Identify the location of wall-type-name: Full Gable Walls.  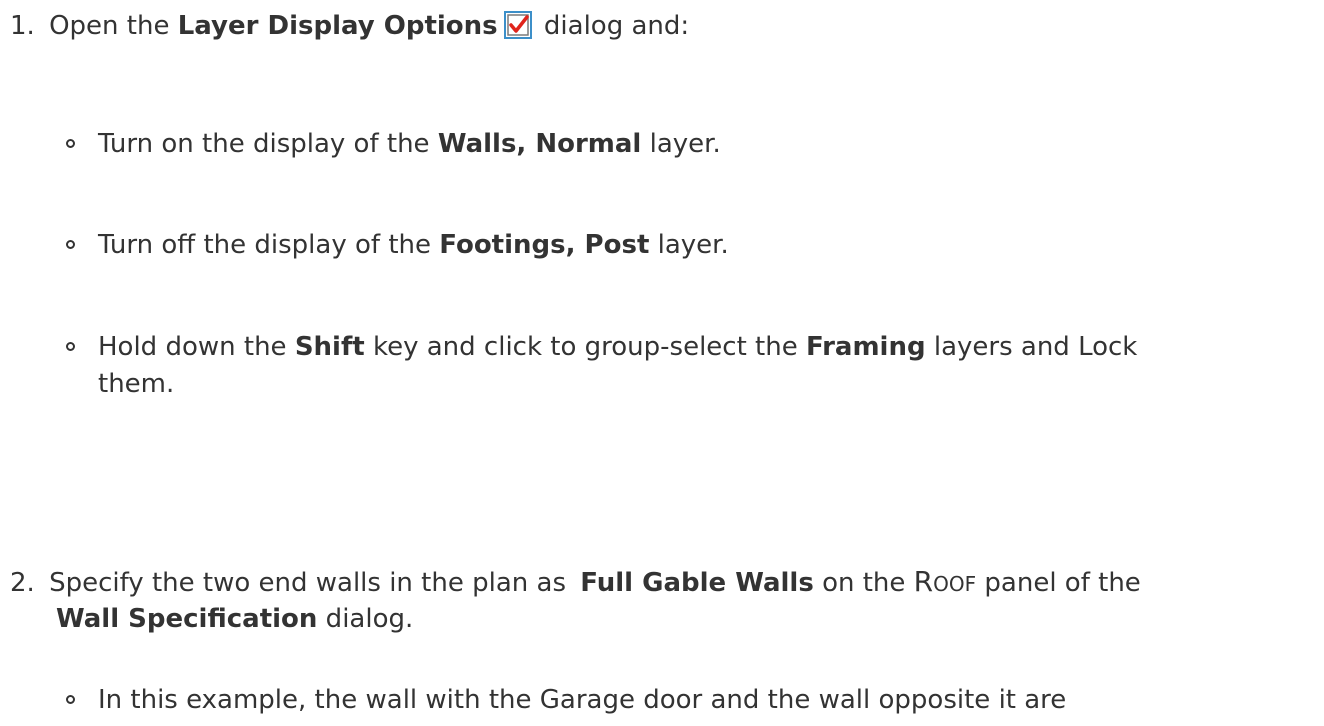
(697, 583).